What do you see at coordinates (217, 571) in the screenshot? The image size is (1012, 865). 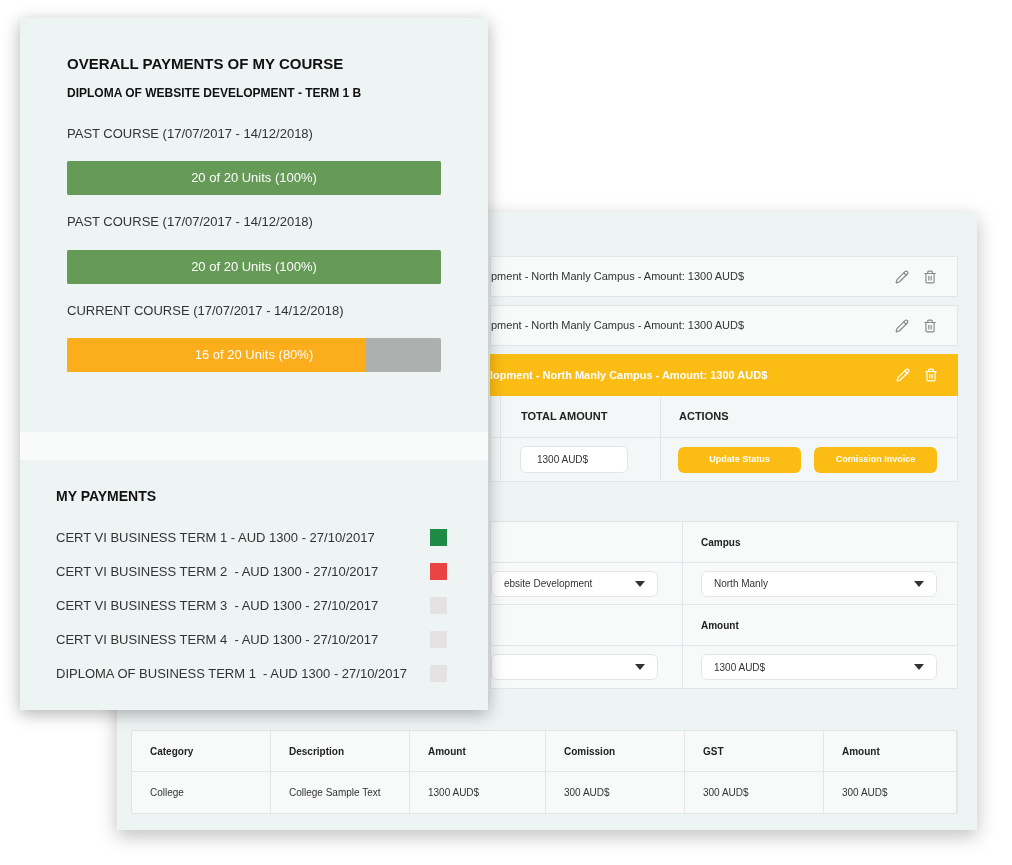 I see `payment-item: CERT VI BUSINESS TERM 2 - AUD 1300 - 27/10/2017` at bounding box center [217, 571].